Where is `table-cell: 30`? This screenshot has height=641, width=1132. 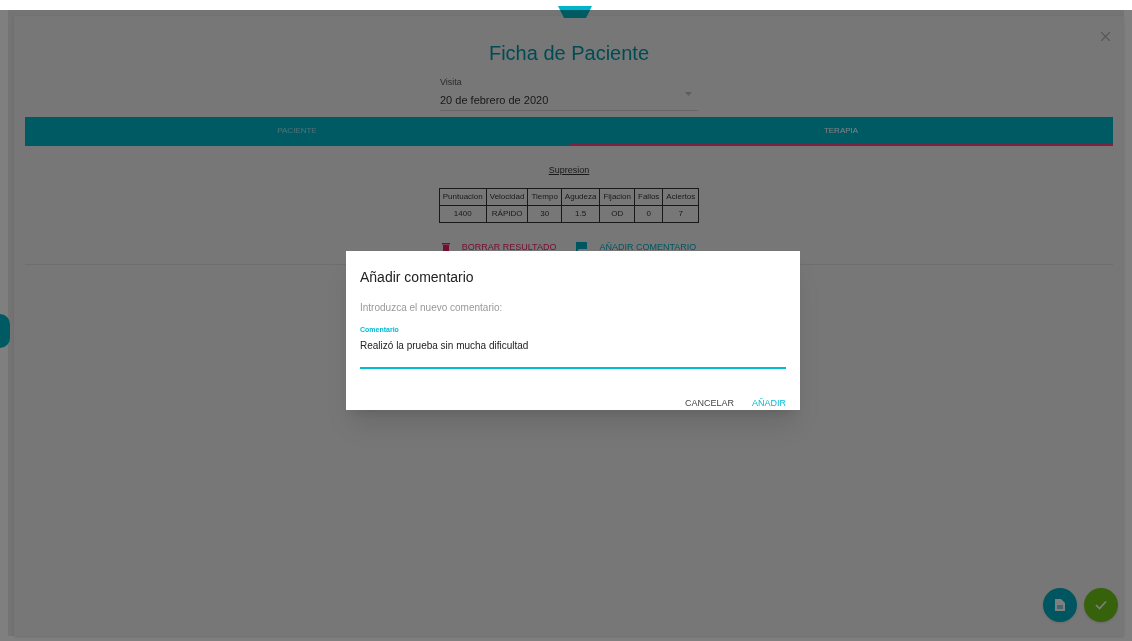
table-cell: 30 is located at coordinates (544, 213).